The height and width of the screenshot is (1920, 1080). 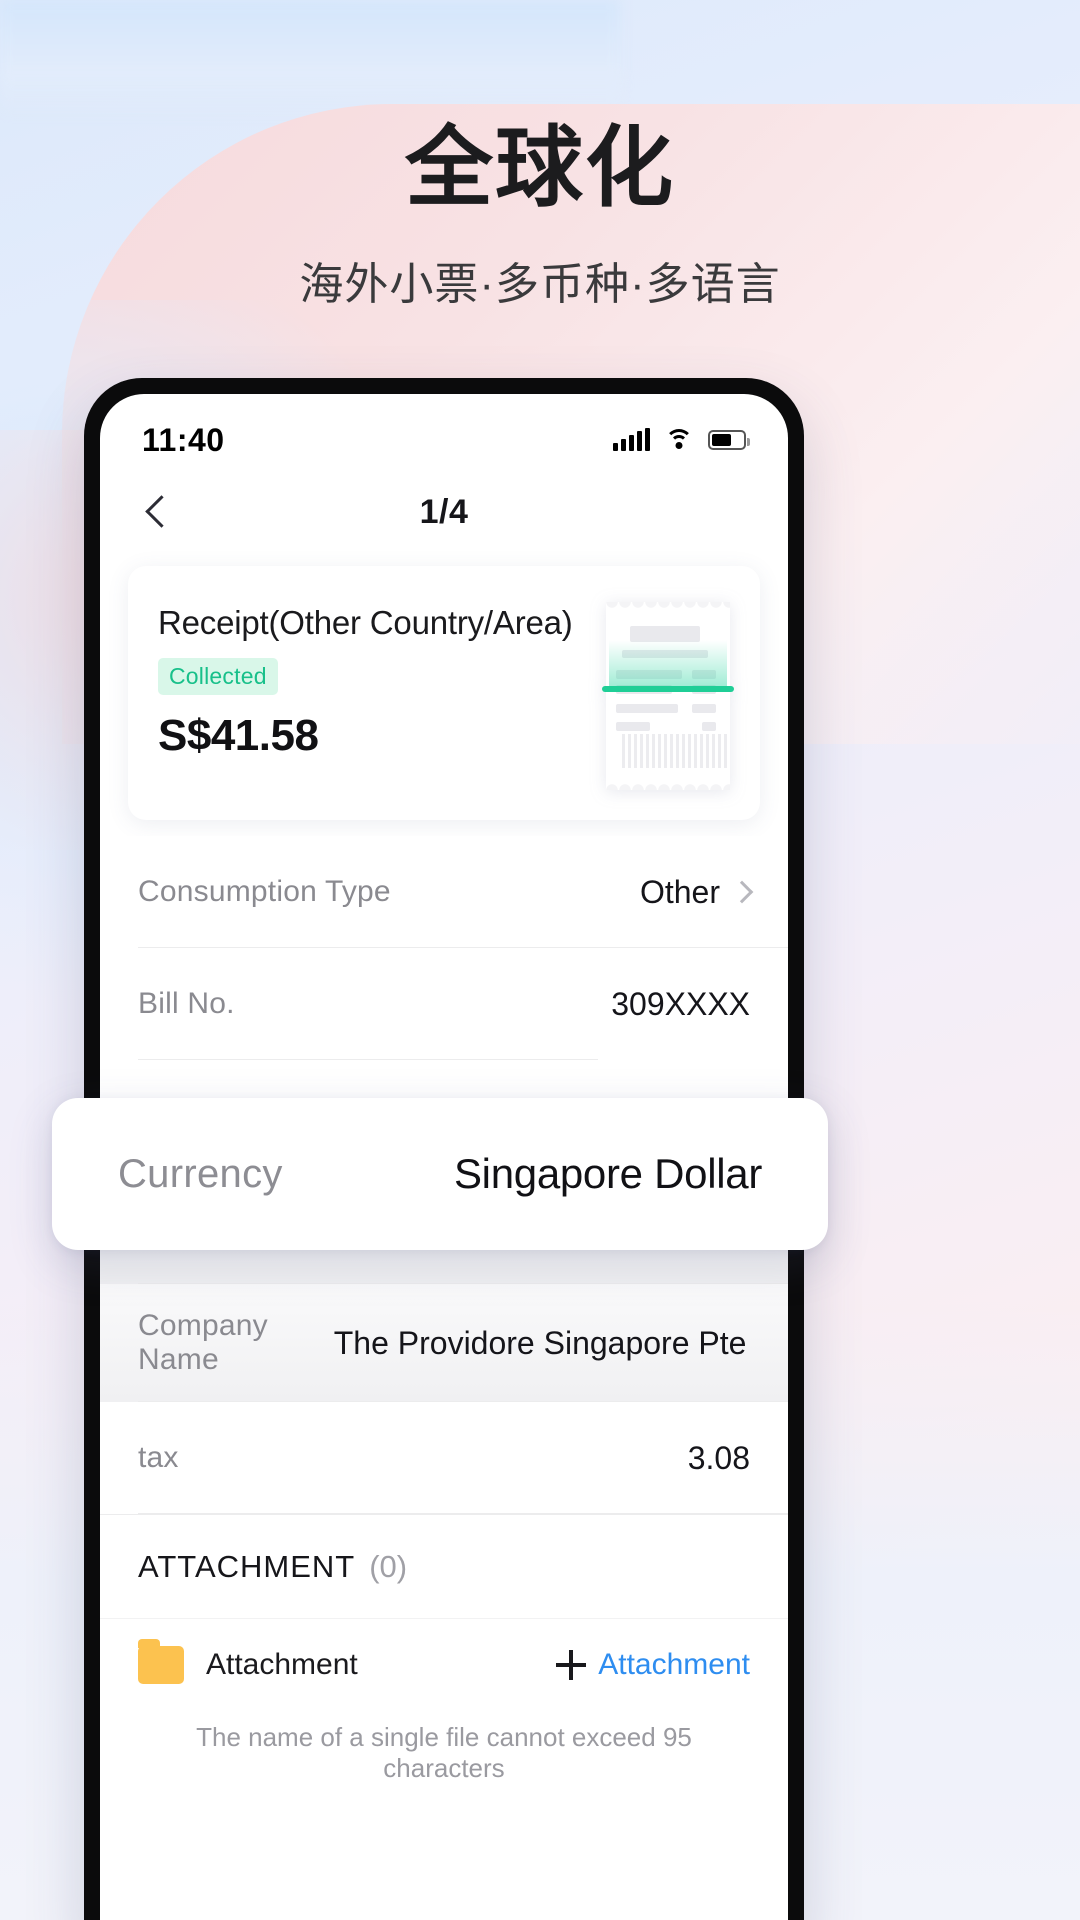 I want to click on detail-label: Consumption Type, so click(x=264, y=891).